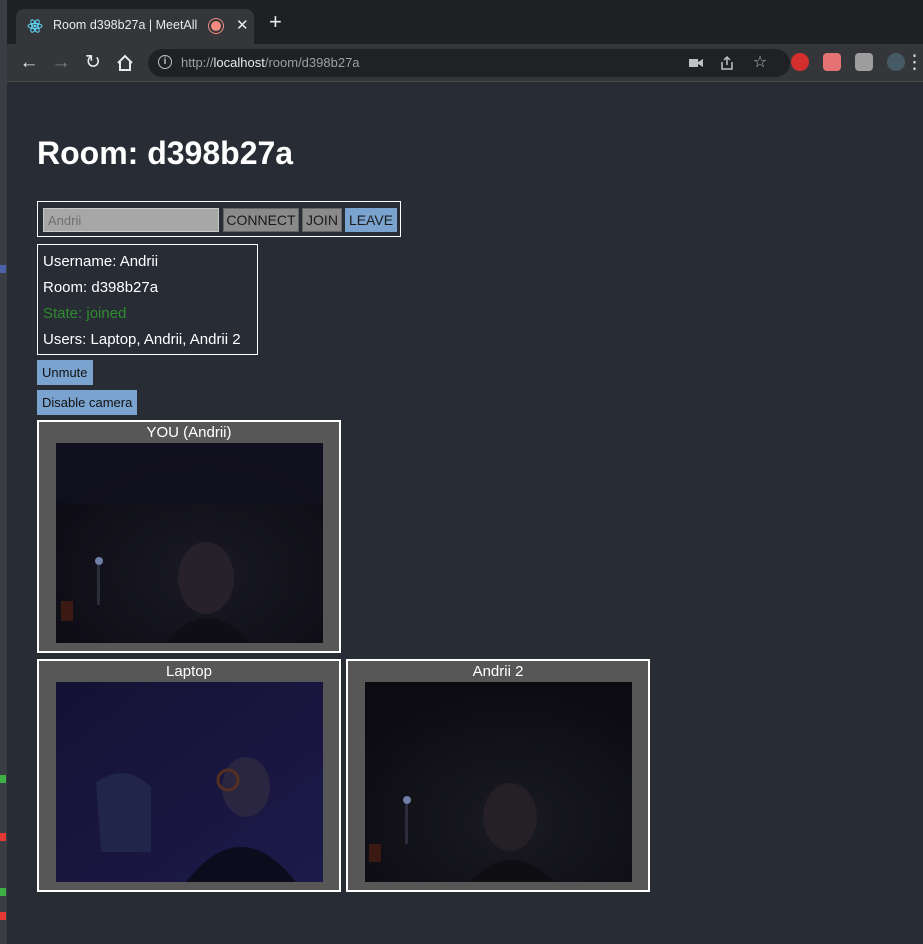 The image size is (923, 944). I want to click on room-controls: CONNECT JOIN LEAVE, so click(219, 219).